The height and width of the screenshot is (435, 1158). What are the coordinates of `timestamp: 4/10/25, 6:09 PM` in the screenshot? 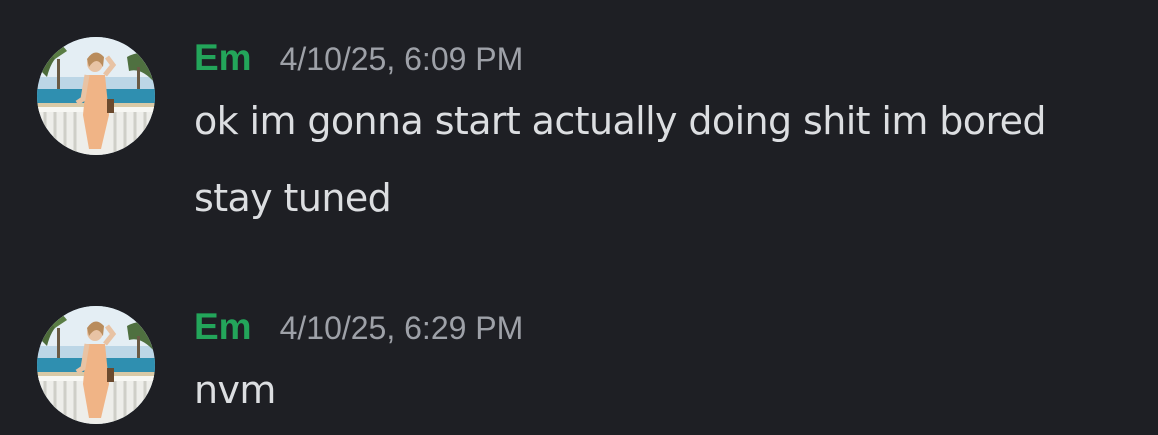 It's located at (401, 59).